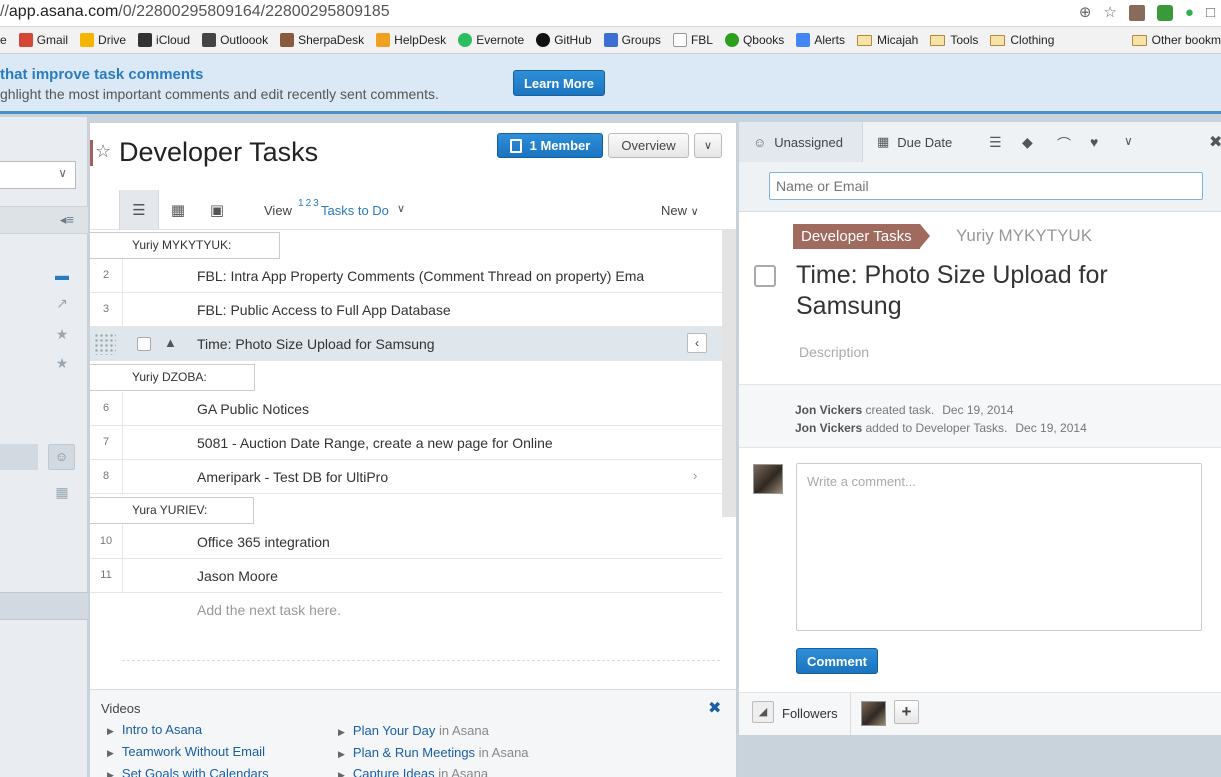  I want to click on files-view-icon: ▣, so click(217, 209).